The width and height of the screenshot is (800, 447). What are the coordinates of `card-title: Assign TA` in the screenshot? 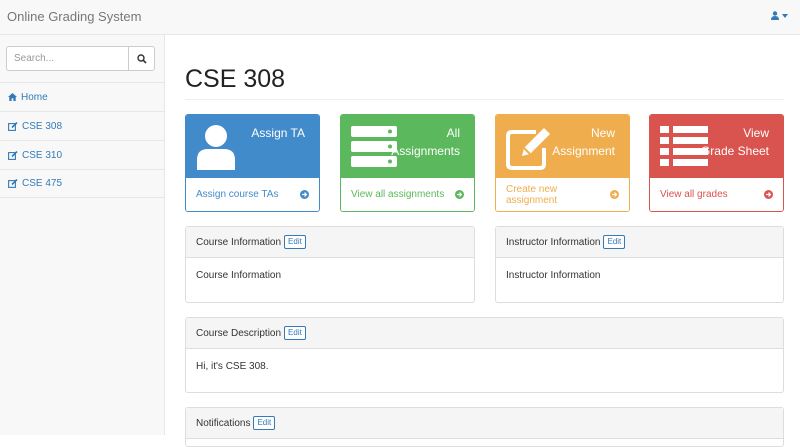 It's located at (278, 133).